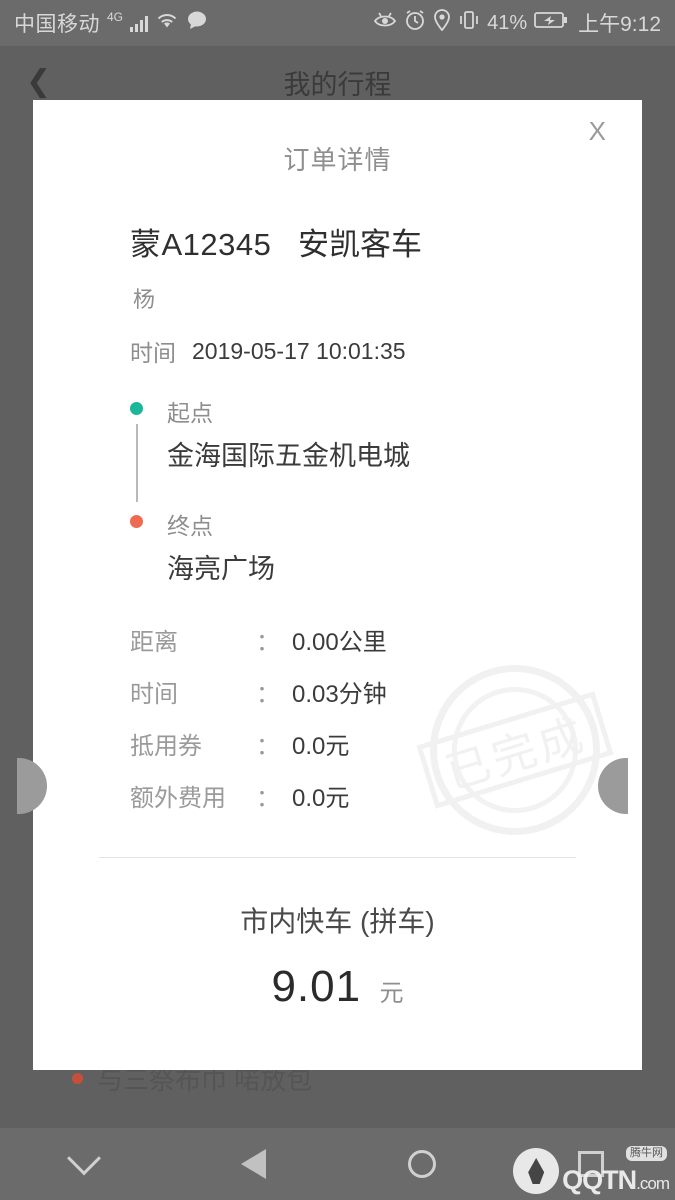 Image resolution: width=675 pixels, height=1200 pixels. I want to click on clock-label: 上午9:12, so click(619, 24).